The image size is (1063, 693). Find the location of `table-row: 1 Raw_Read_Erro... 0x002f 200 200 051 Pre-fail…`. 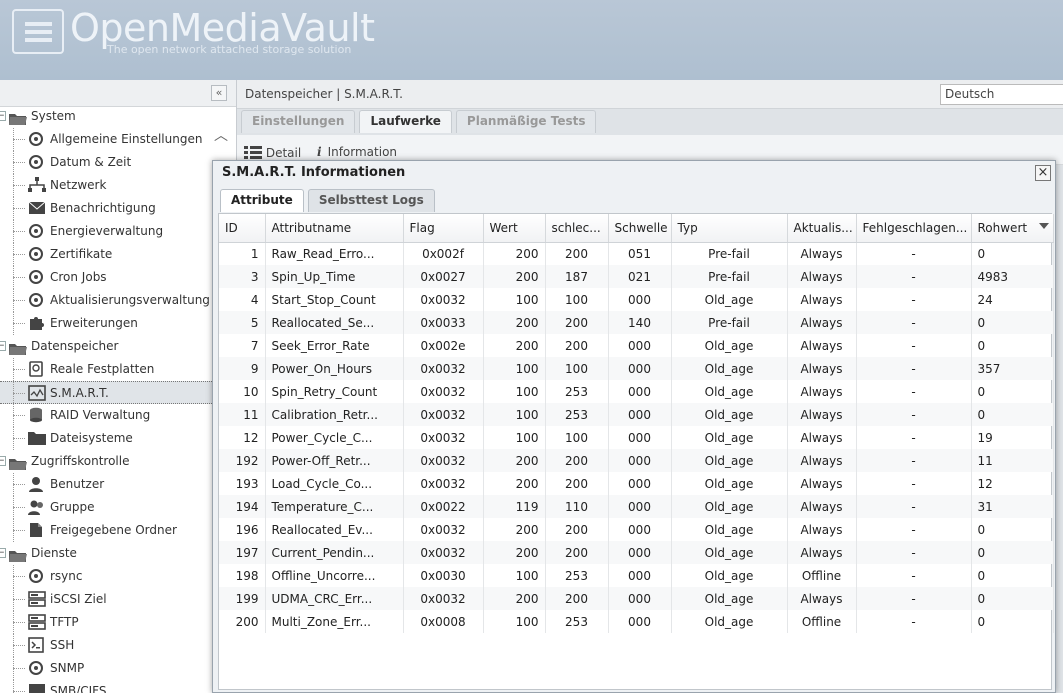

table-row: 1 Raw_Read_Erro... 0x002f 200 200 051 Pre-fail… is located at coordinates (636, 253).